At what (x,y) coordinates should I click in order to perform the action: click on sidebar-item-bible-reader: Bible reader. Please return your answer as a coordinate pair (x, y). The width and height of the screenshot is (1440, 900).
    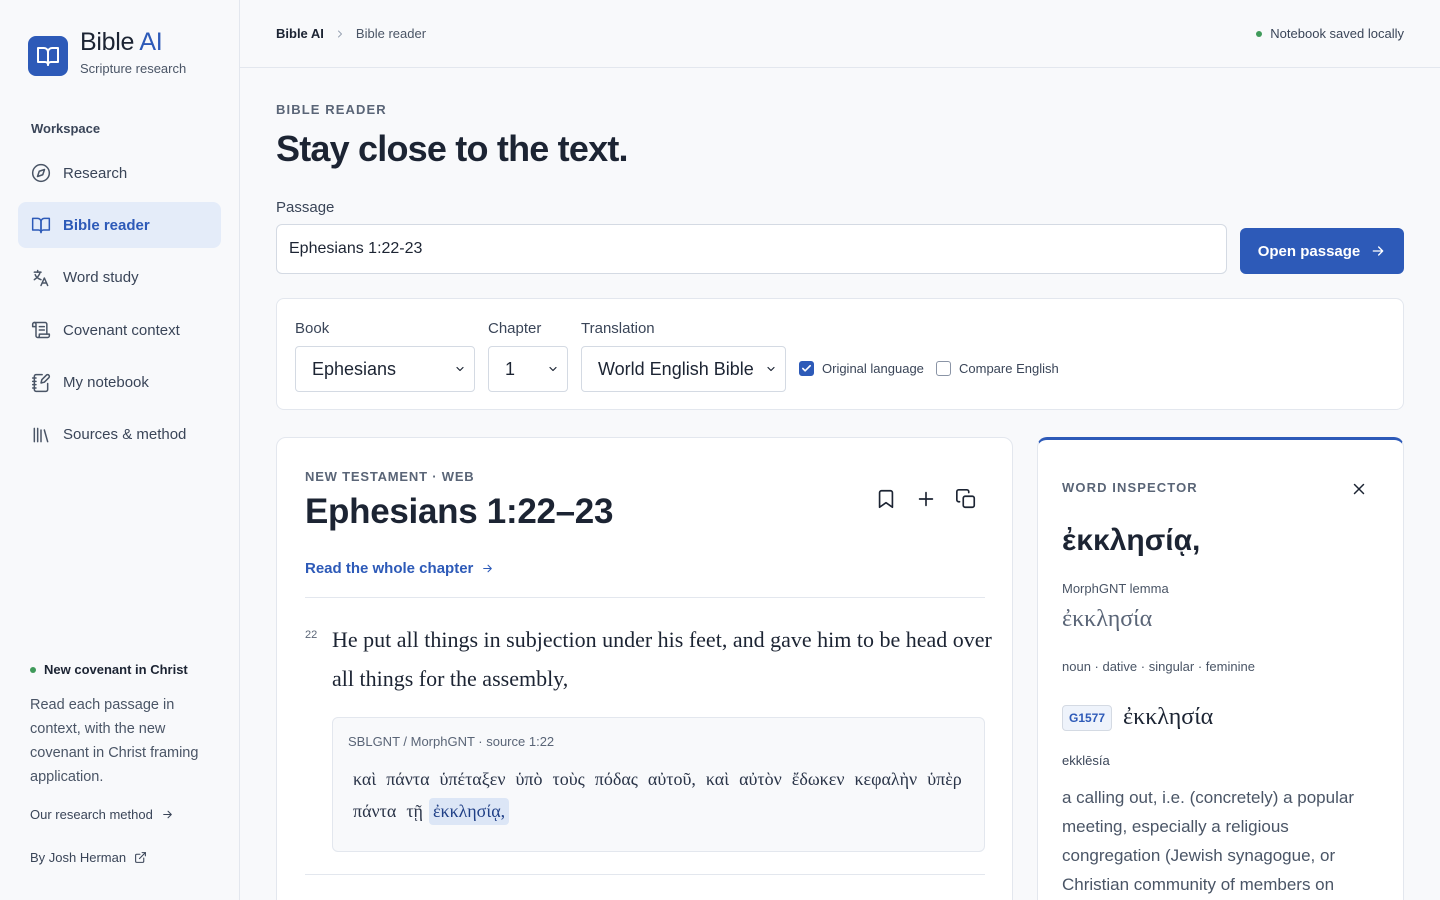
    Looking at the image, I should click on (119, 225).